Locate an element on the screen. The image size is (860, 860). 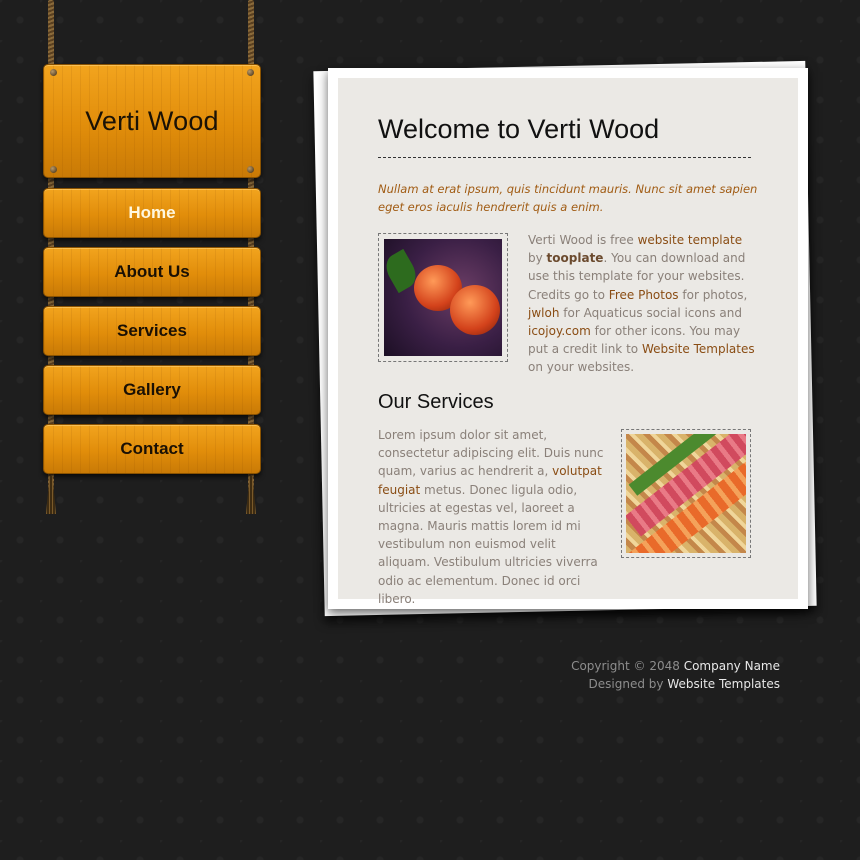
icojoy-link: icojoy.com is located at coordinates (559, 331).